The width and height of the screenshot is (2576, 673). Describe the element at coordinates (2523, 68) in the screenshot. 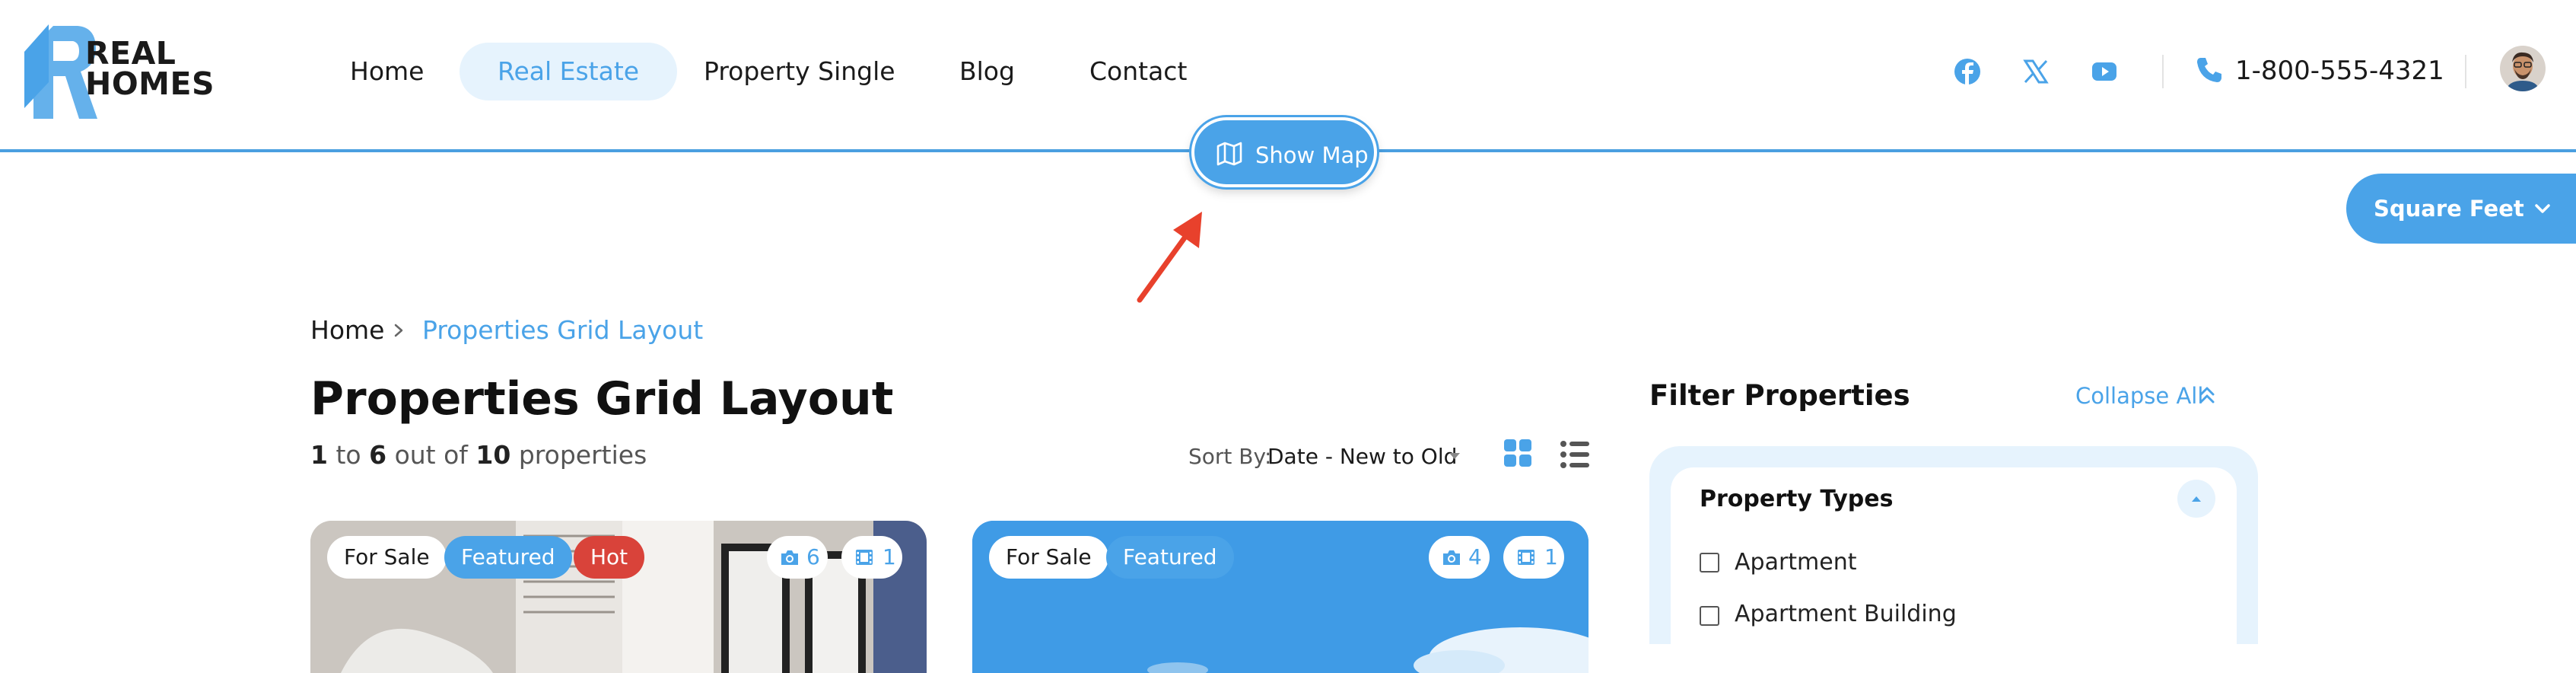

I see `user-avatar` at that location.